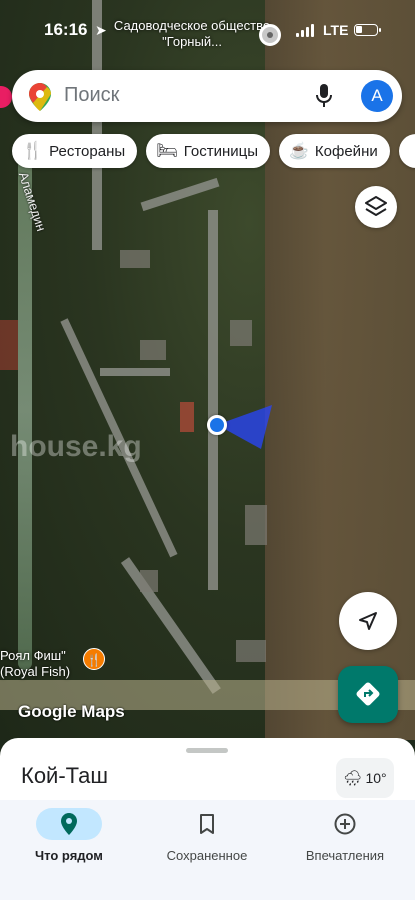 The height and width of the screenshot is (900, 415). I want to click on google-maps-attribution: Google Maps, so click(71, 711).